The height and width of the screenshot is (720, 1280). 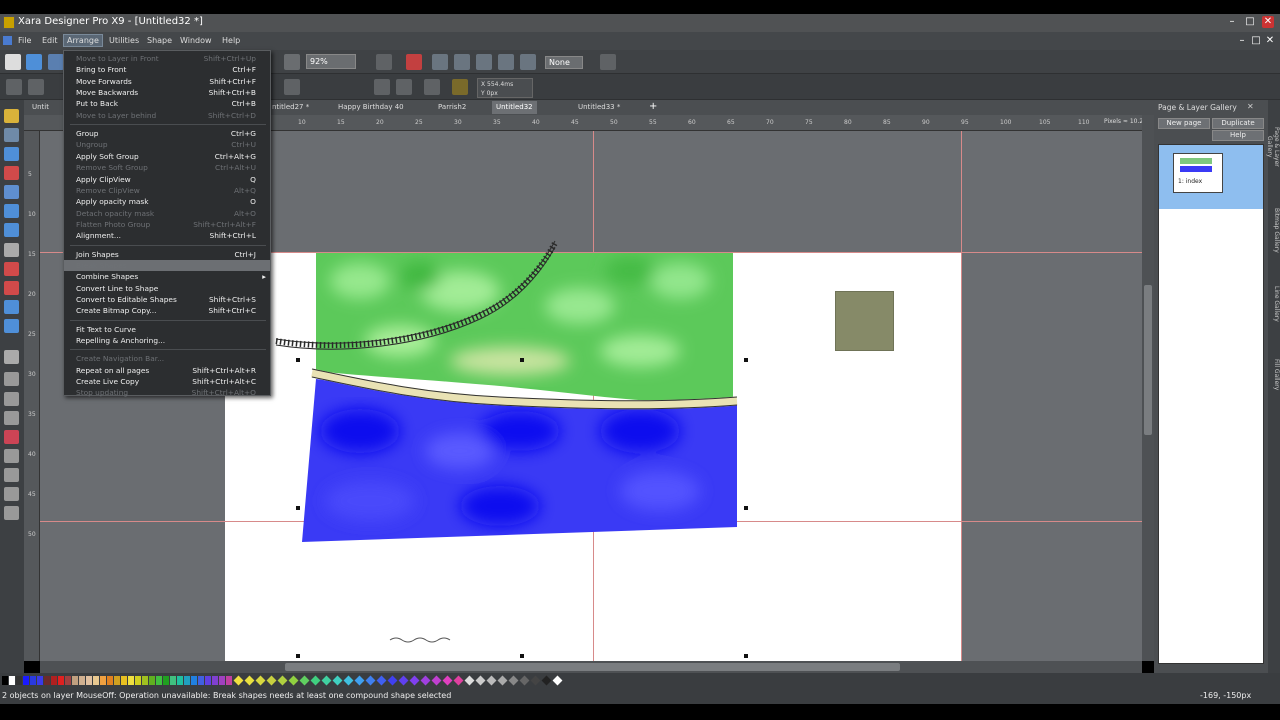 I want to click on side-tab-page-layer: Page & Layer Gallery, so click(x=1273, y=147).